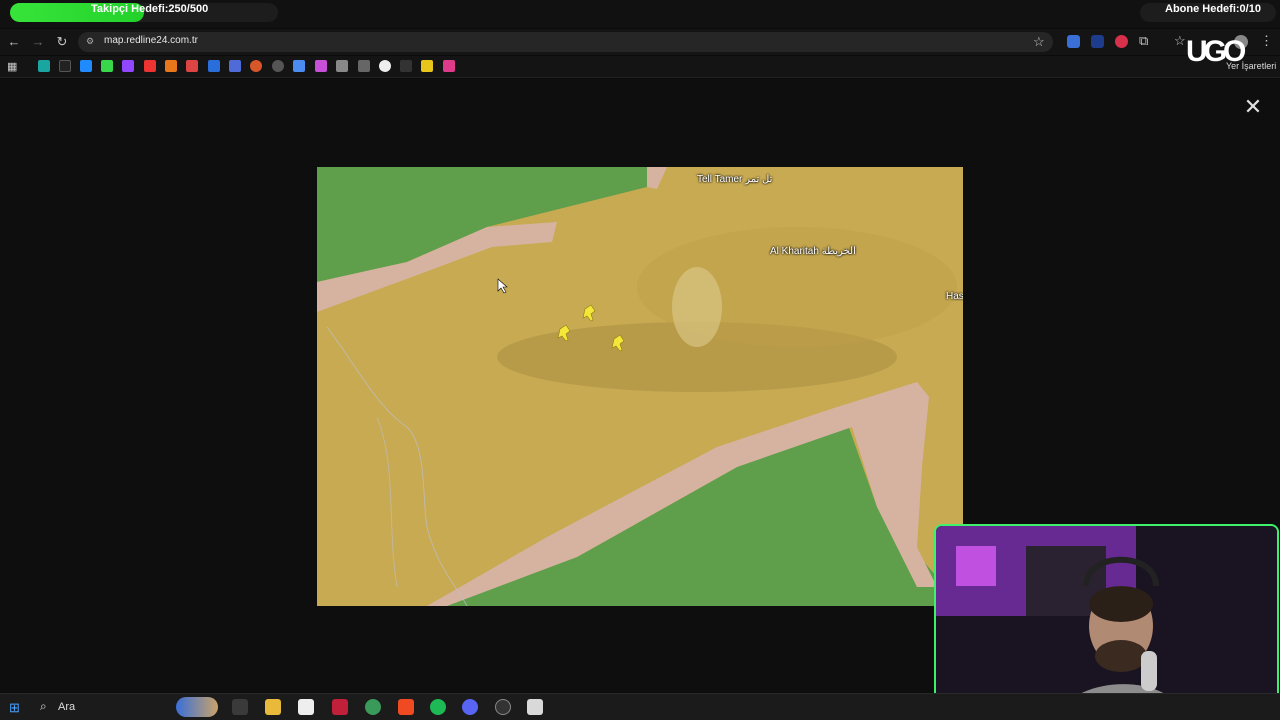  What do you see at coordinates (438, 707) in the screenshot?
I see `spotify-icon` at bounding box center [438, 707].